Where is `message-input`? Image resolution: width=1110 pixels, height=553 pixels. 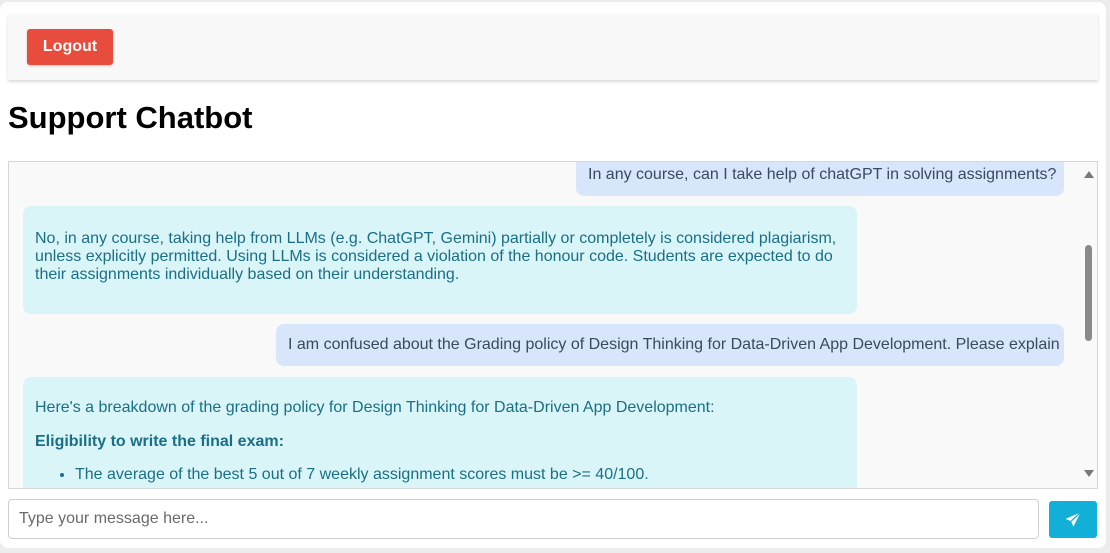 message-input is located at coordinates (523, 519).